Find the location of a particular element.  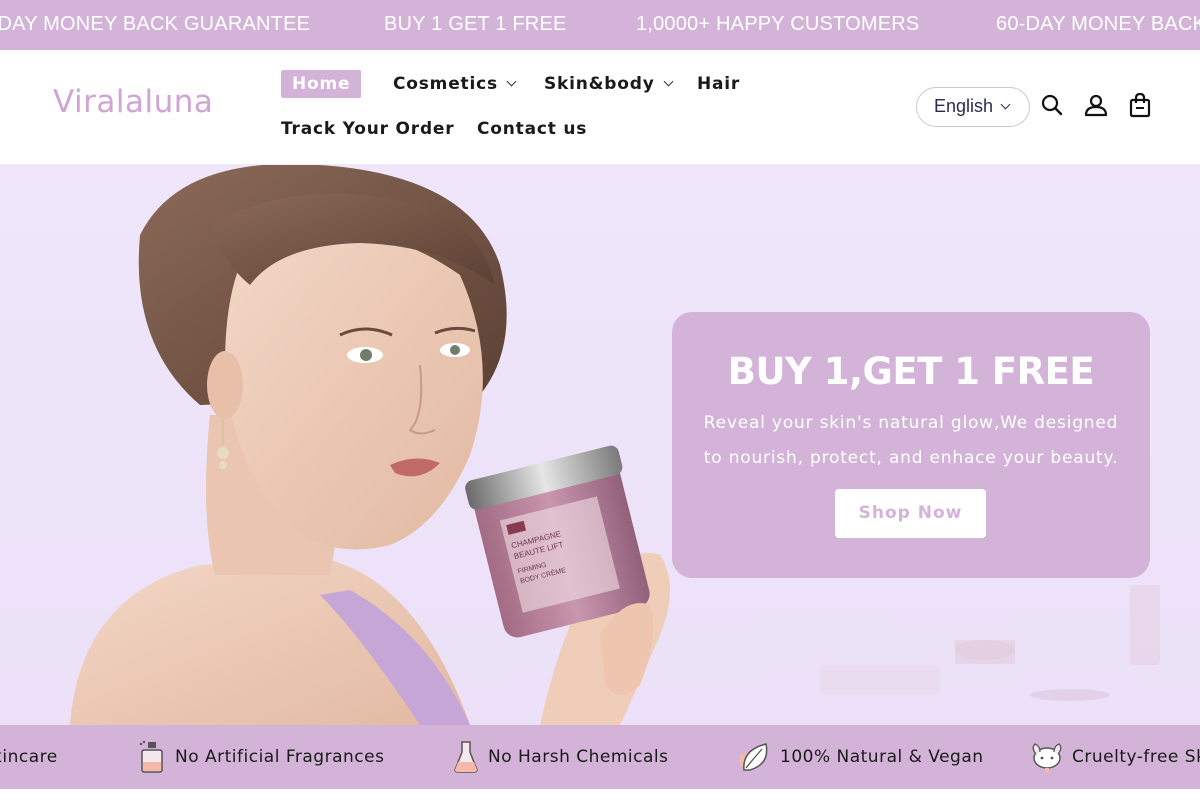

shop-now-button: Shop Now is located at coordinates (910, 513).